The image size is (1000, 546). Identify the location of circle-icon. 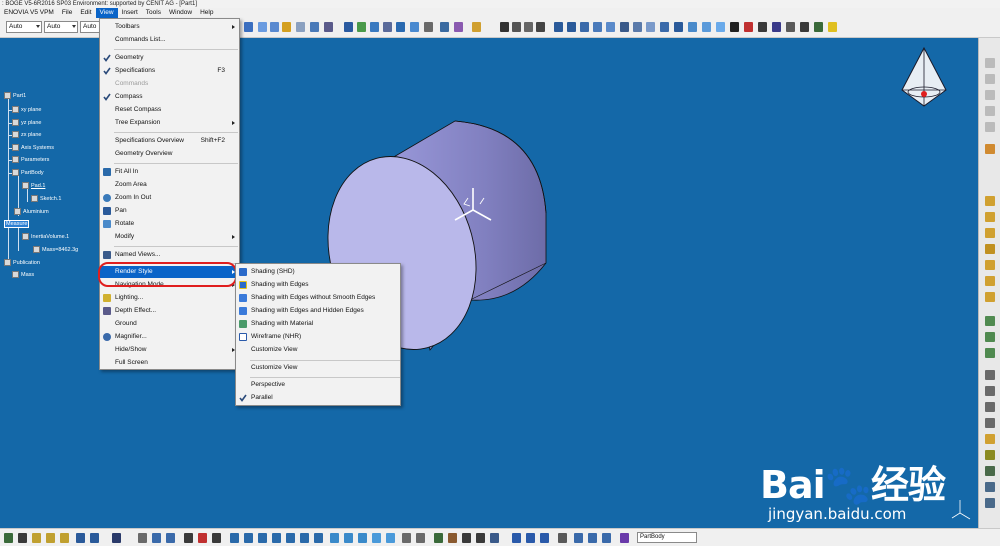
(558, 27).